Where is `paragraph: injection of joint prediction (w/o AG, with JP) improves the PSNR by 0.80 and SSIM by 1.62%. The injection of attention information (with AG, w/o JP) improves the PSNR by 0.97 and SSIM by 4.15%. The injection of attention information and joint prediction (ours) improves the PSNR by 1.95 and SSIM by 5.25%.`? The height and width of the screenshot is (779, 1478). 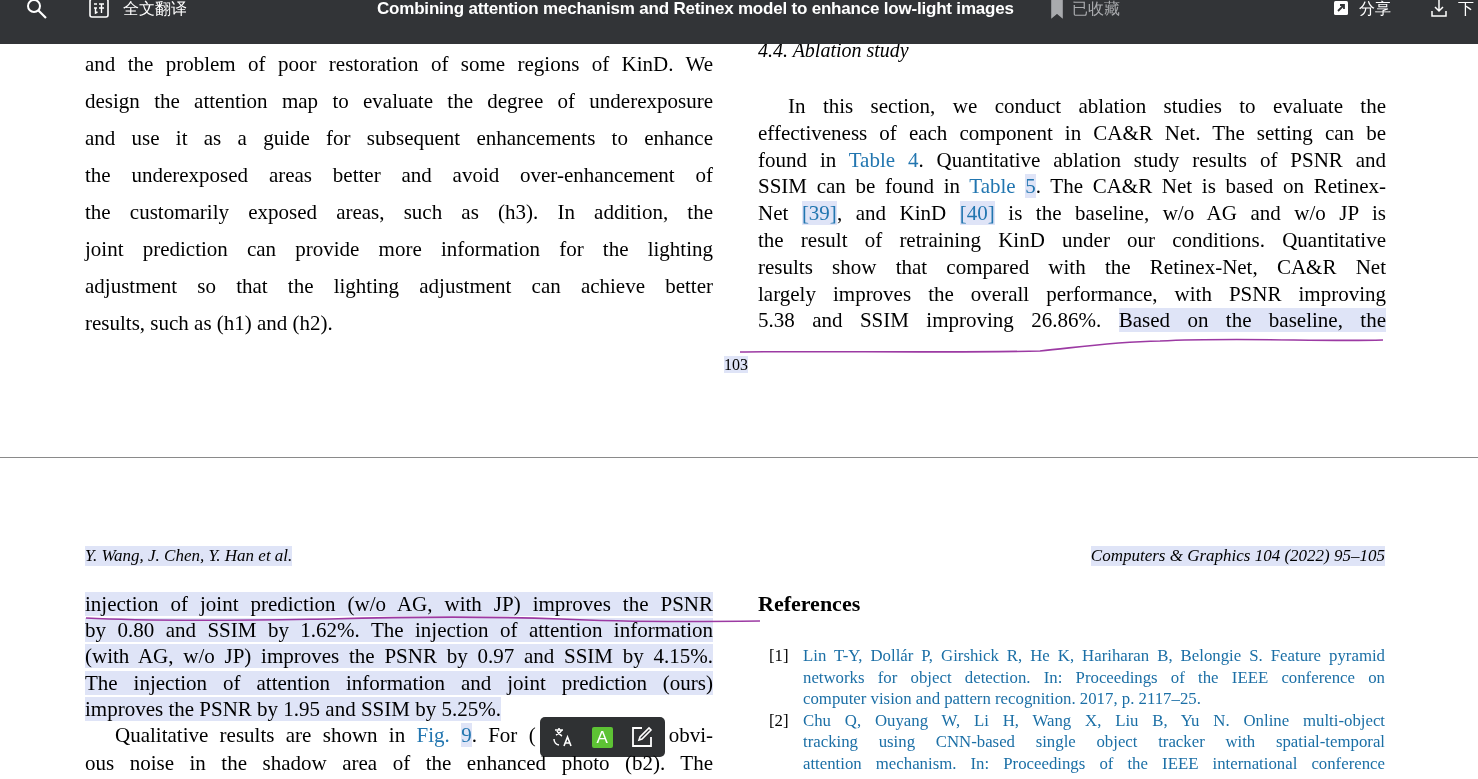 paragraph: injection of joint prediction (w/o AG, with JP) improves the PSNR by 0.80 and SSIM by 1.62%. The injection of attention information (with AG, w/o JP) improves the PSNR by 0.97 and SSIM by 4.15%. The injection of attention information and joint prediction (ours) improves the PSNR by 1.95 and SSIM by 5.25%. is located at coordinates (399, 656).